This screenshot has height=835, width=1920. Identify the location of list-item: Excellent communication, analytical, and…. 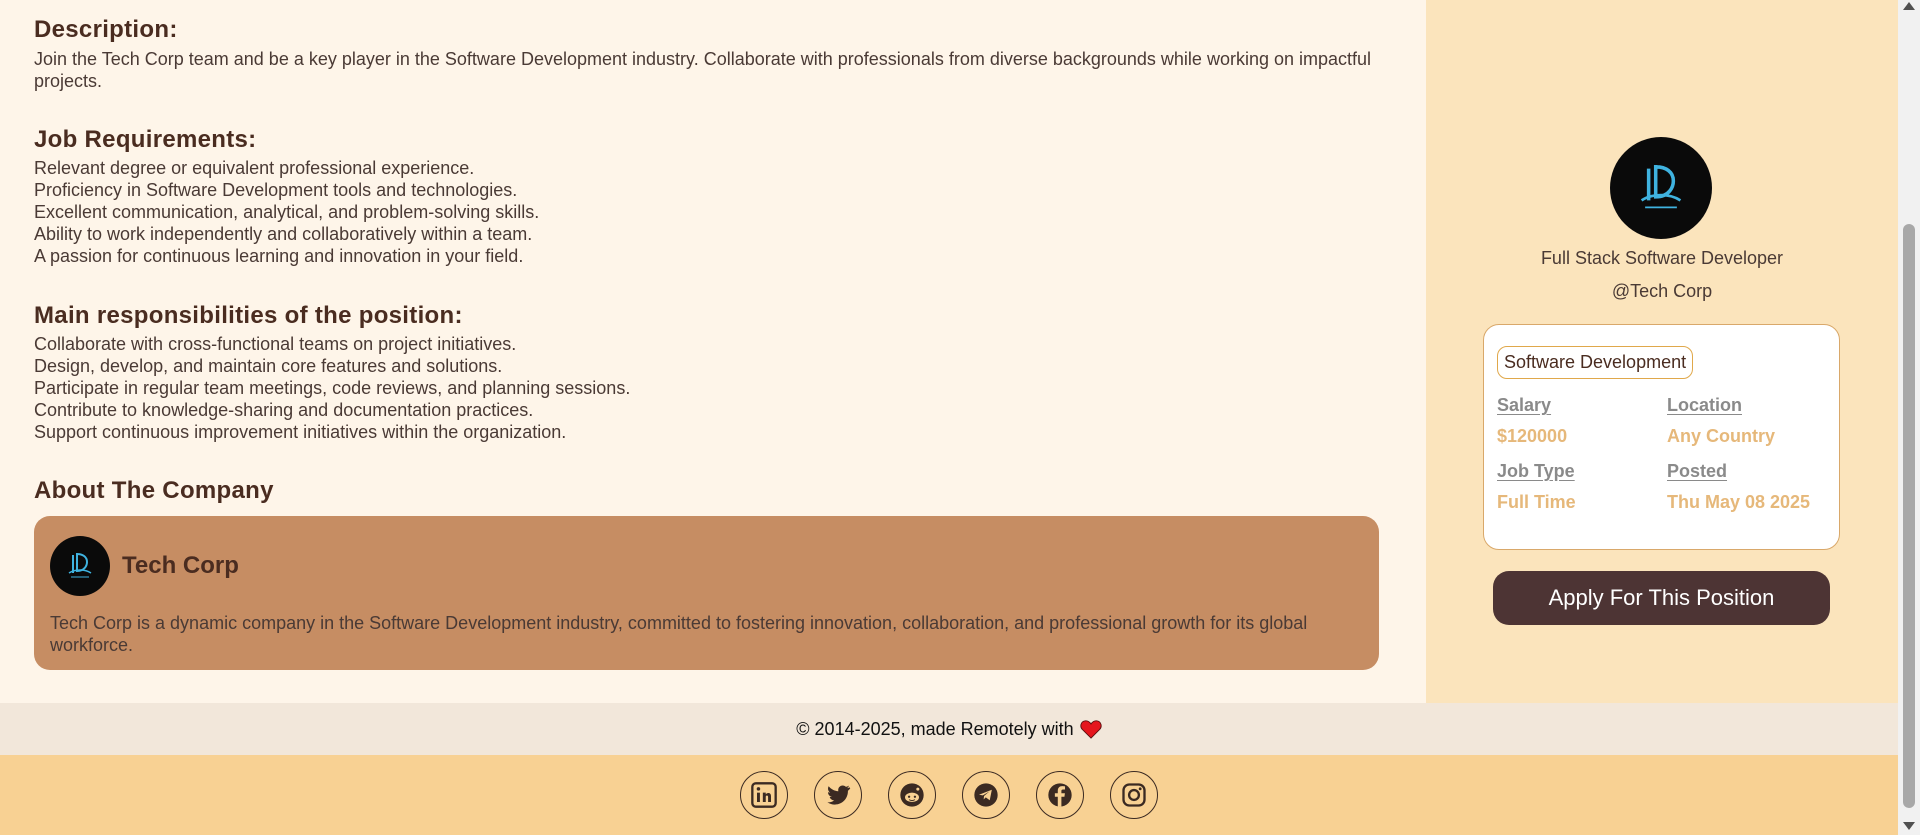
(287, 212).